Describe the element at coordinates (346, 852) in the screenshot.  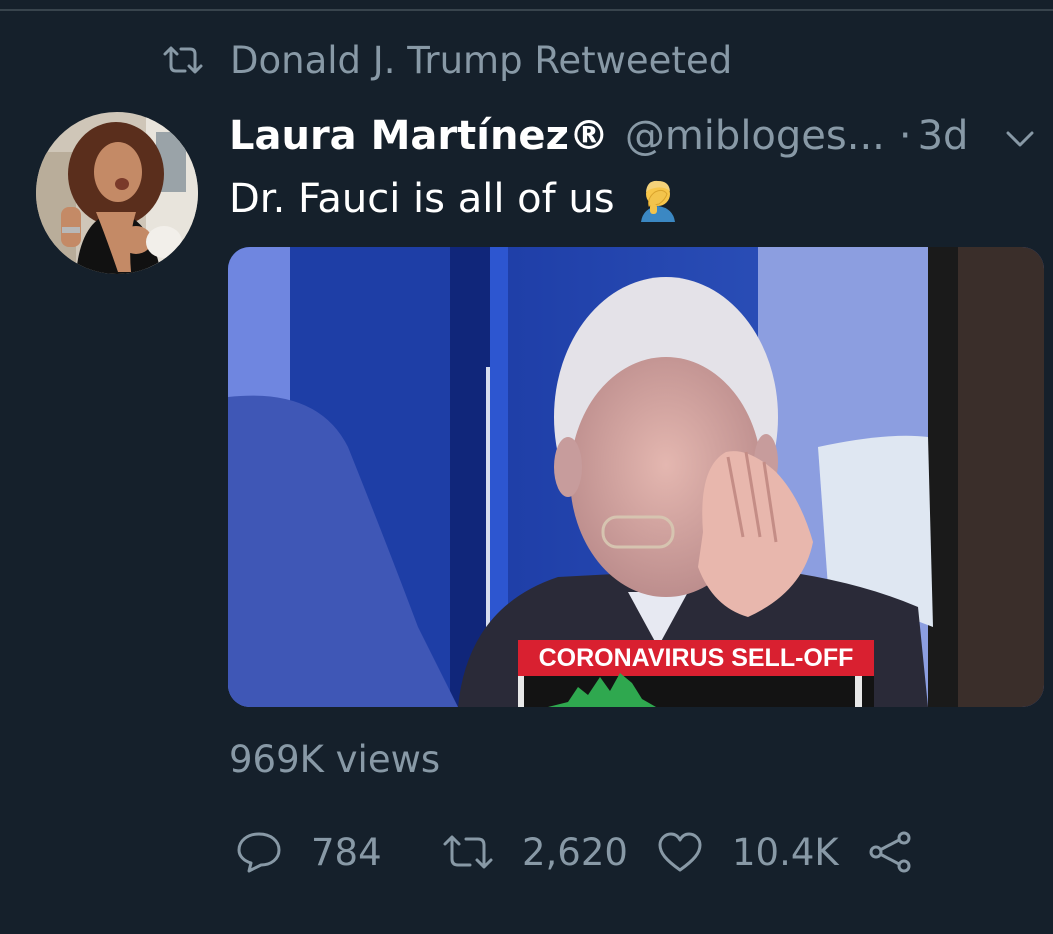
I see `reply-count: 784` at that location.